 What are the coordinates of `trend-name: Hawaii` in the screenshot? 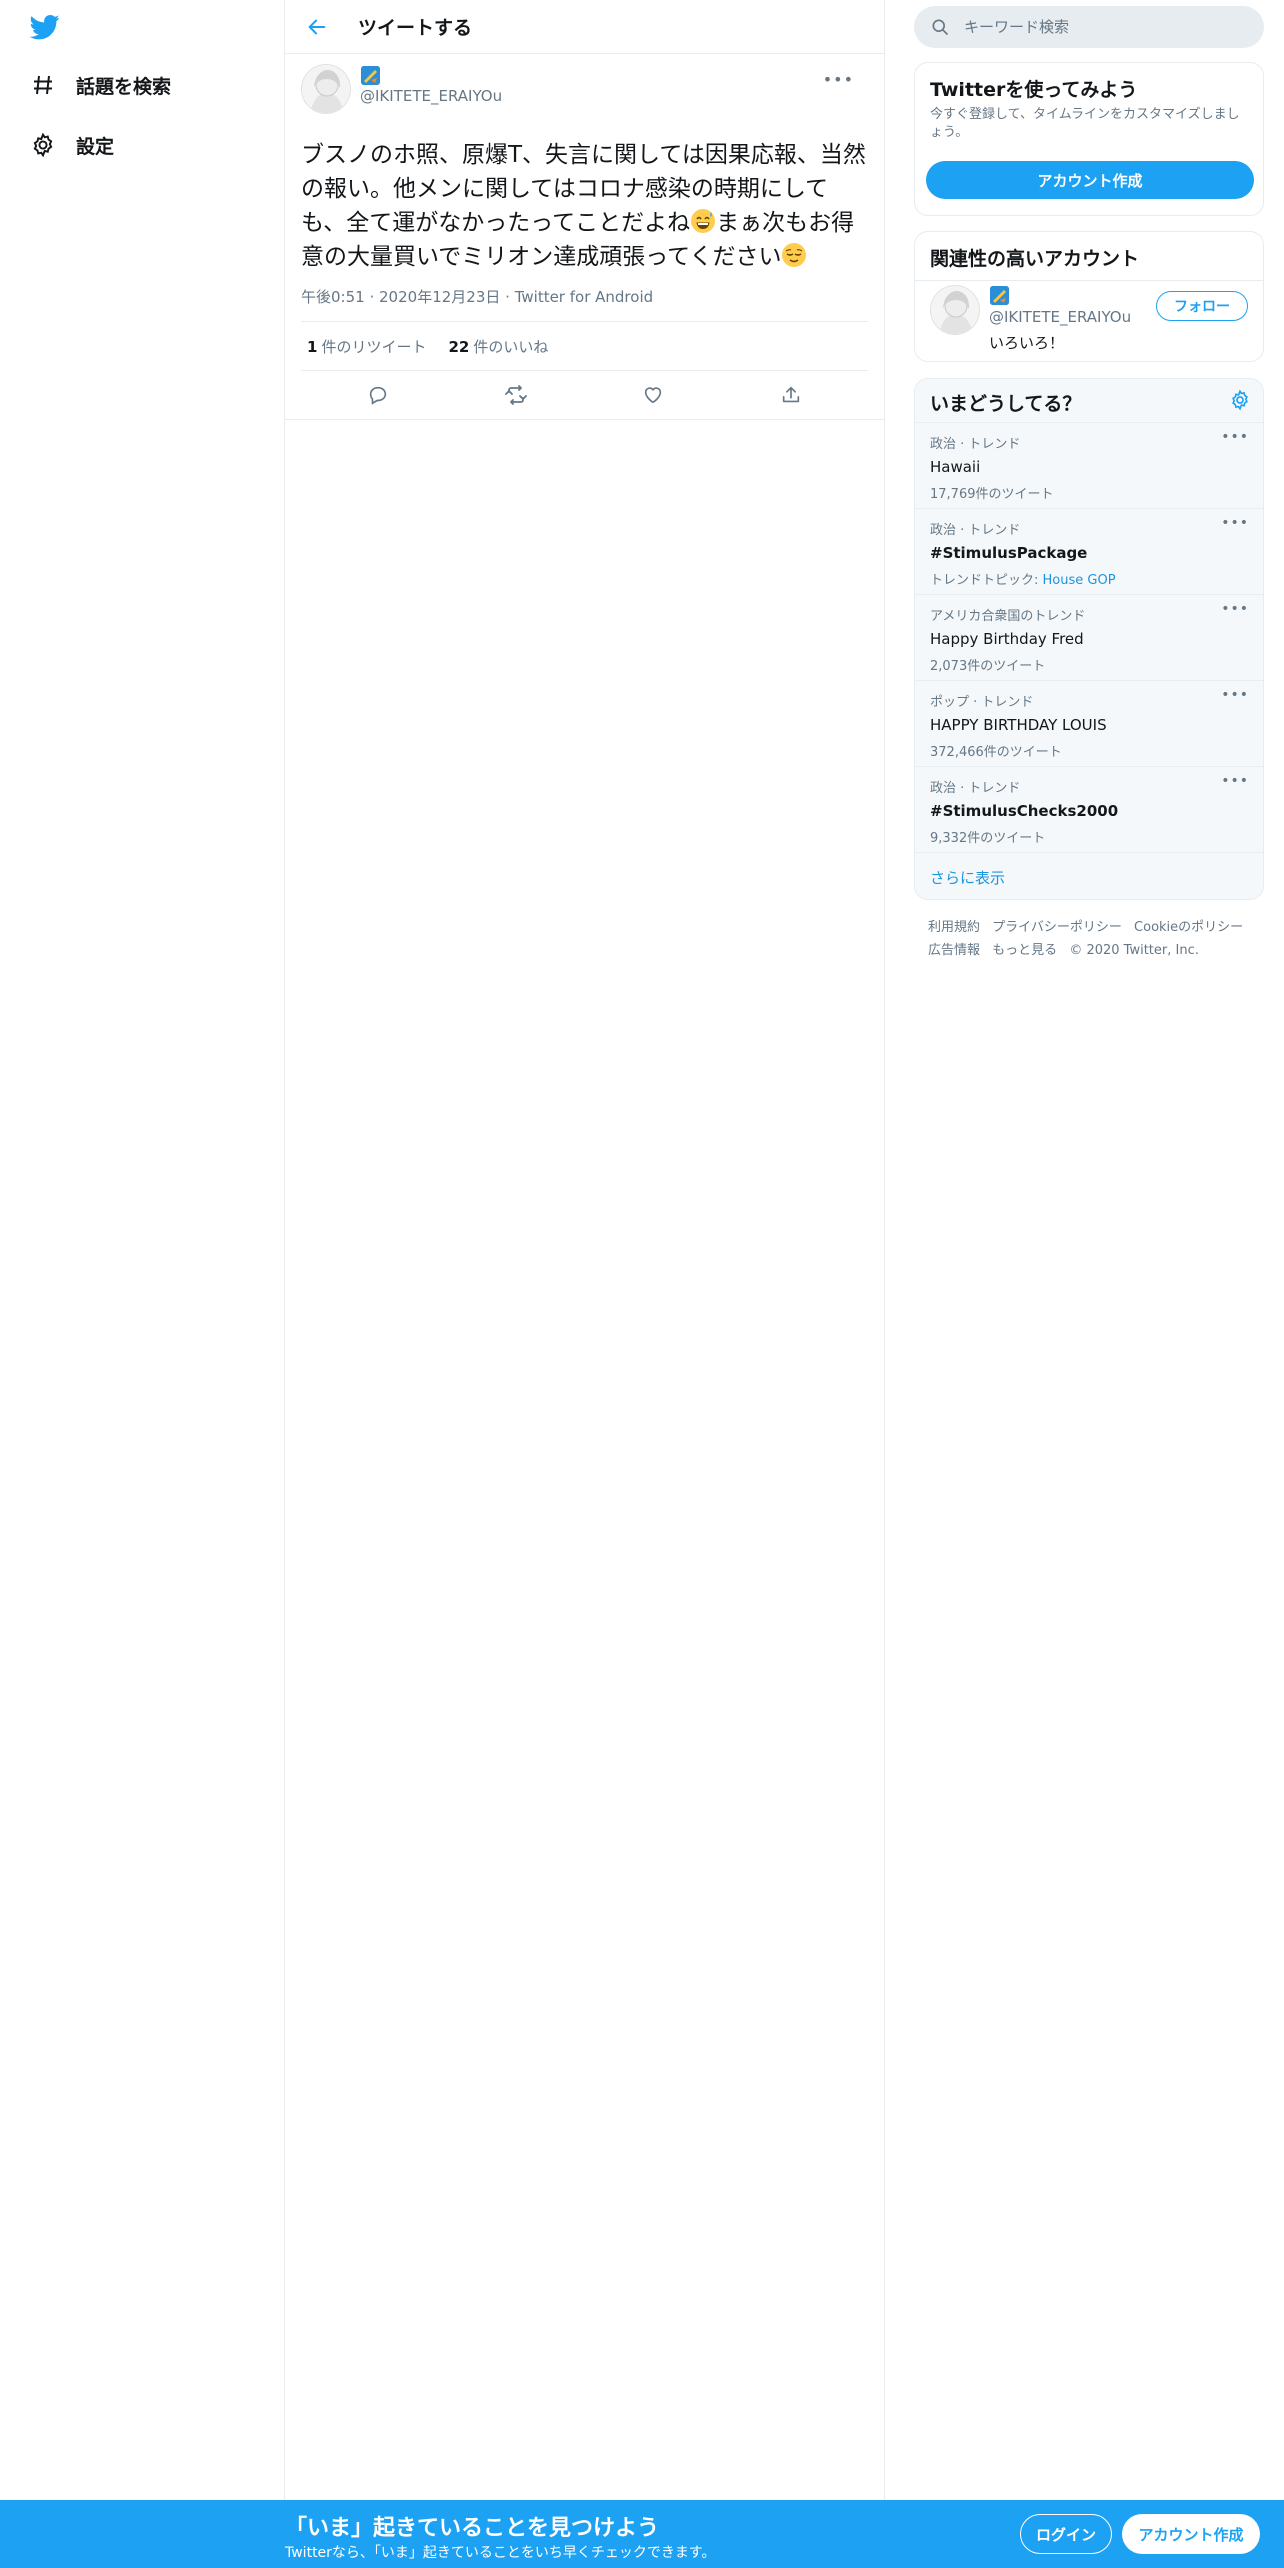 It's located at (955, 467).